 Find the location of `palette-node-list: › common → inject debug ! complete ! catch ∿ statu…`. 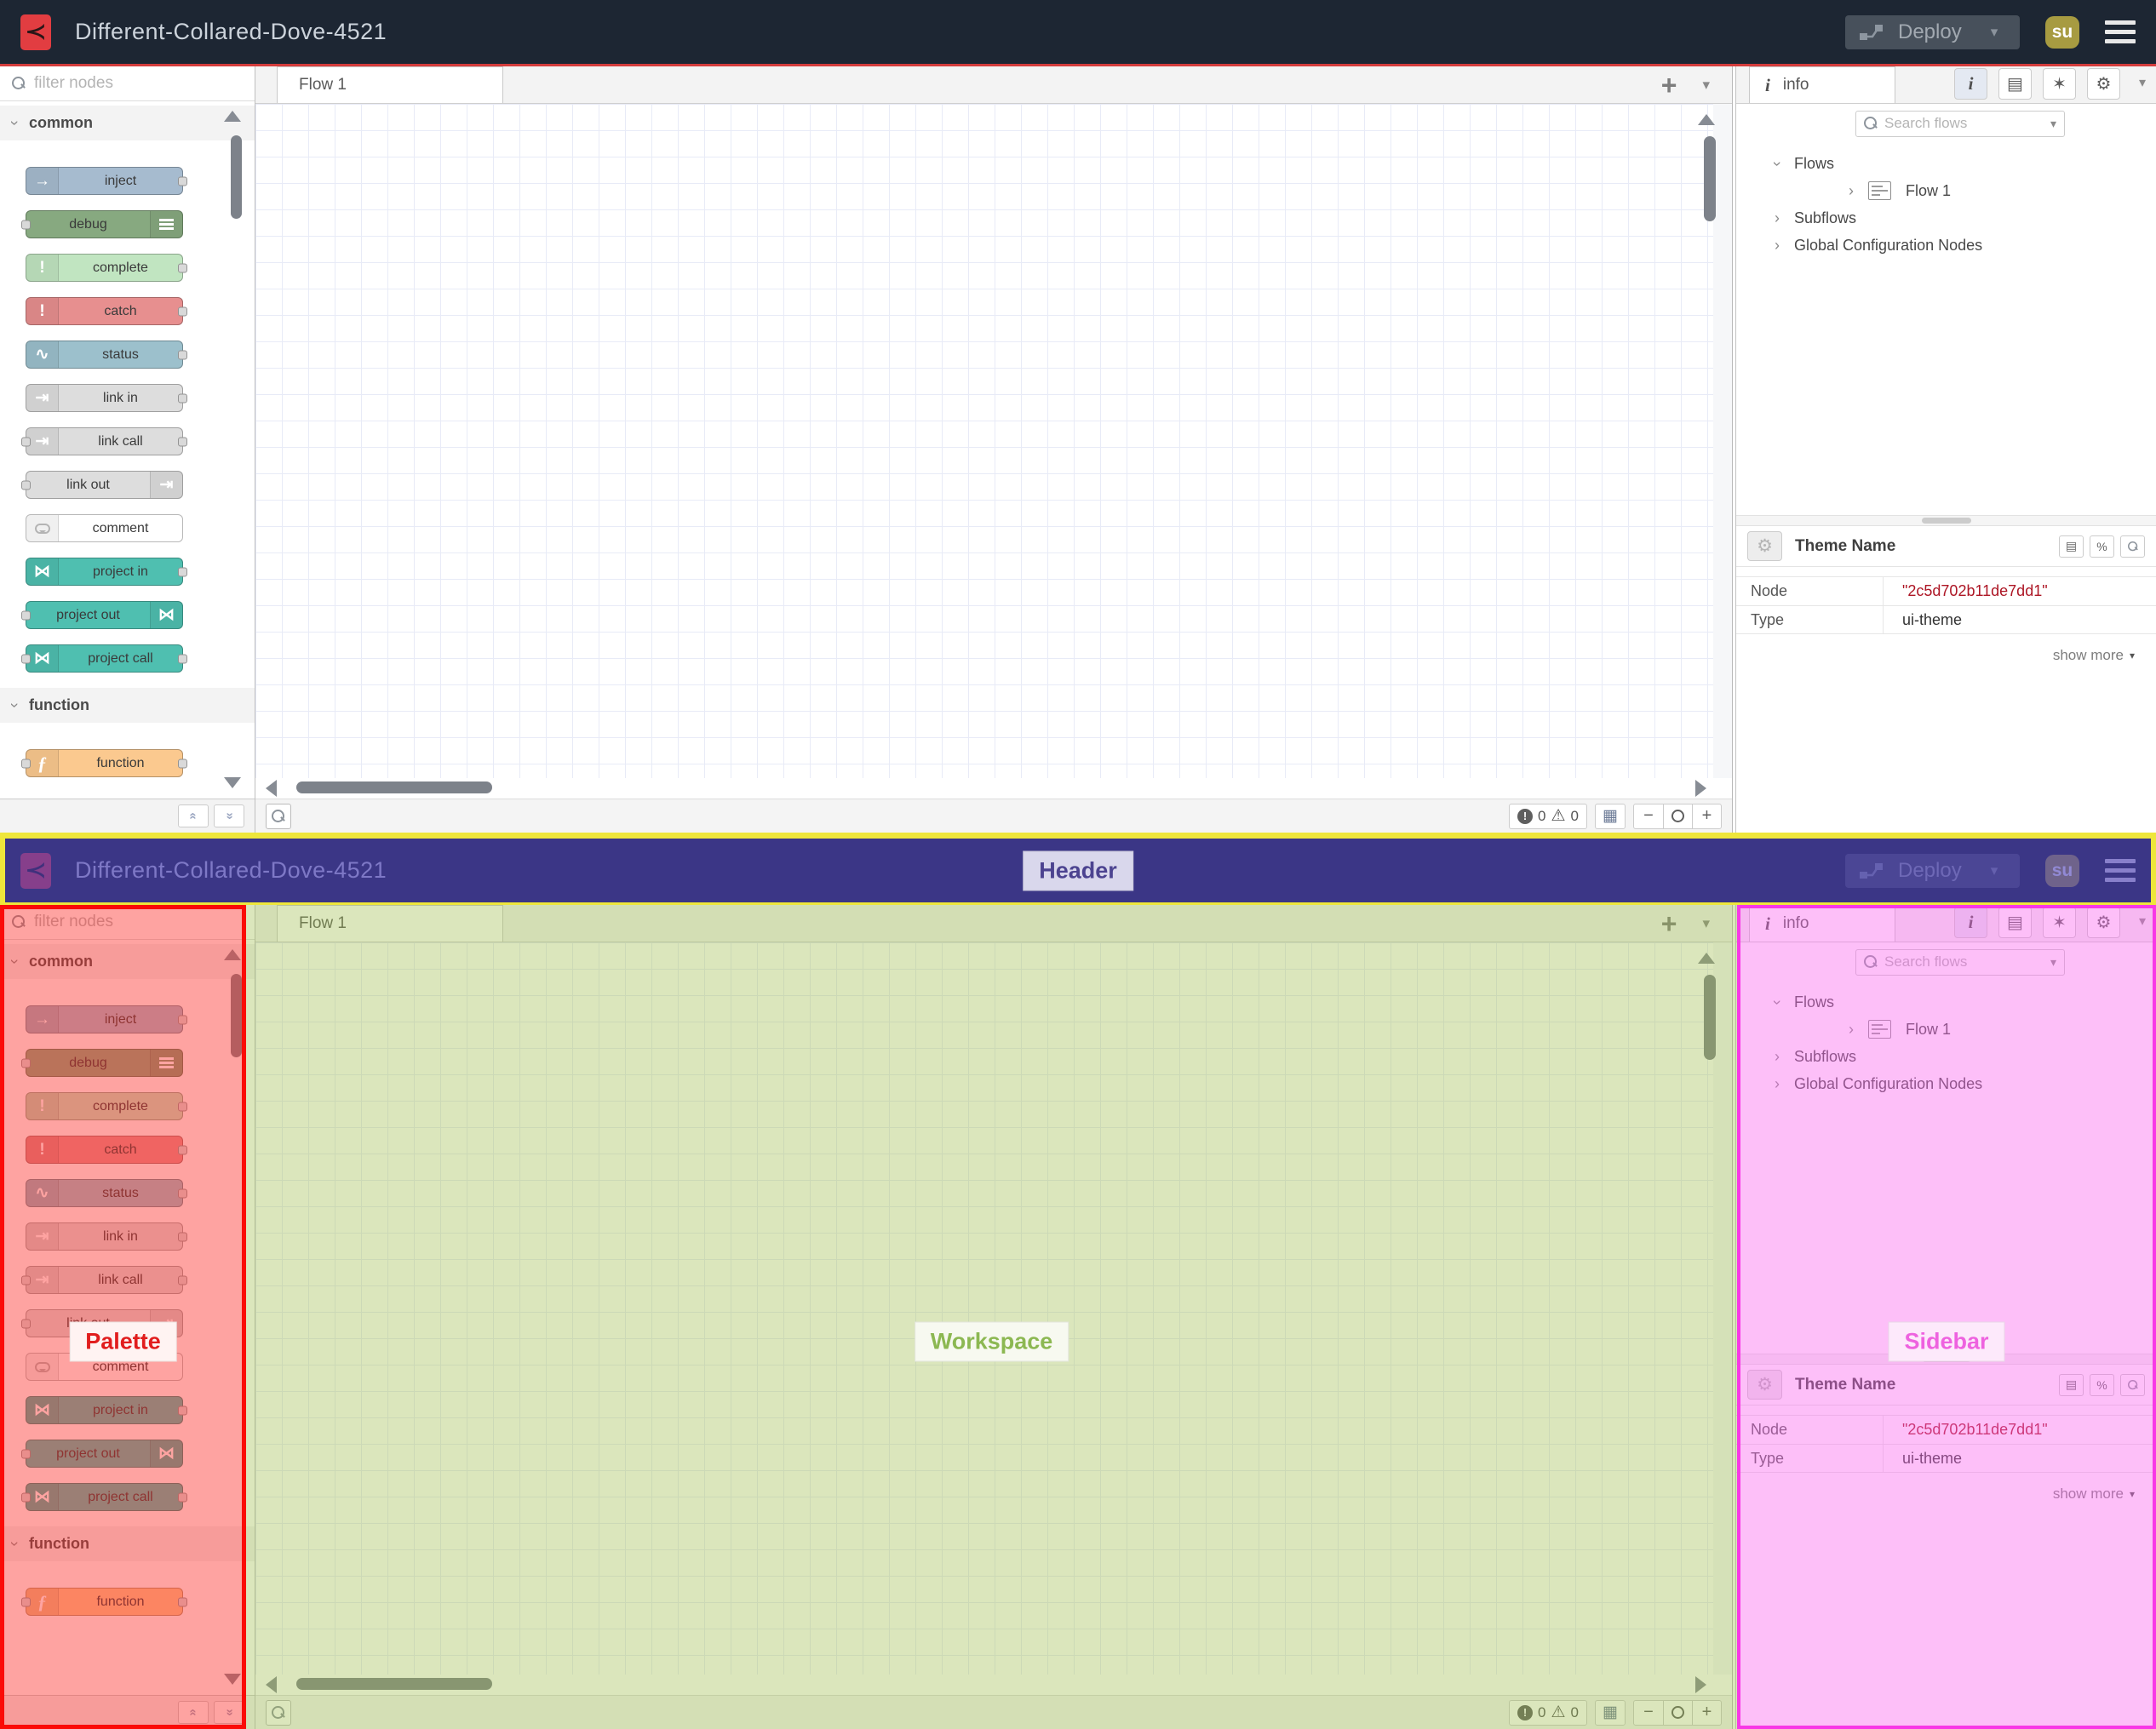

palette-node-list: › common → inject debug ! complete ! catch ∿ statu… is located at coordinates (127, 441).